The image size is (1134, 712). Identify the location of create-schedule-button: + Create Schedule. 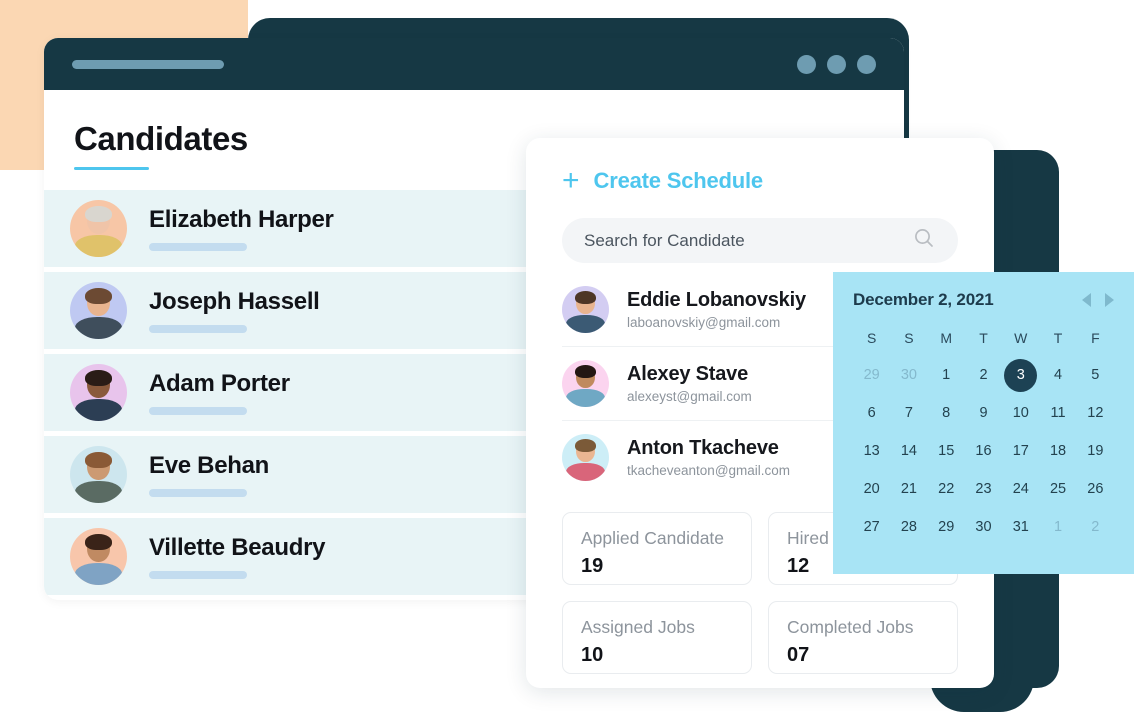
(760, 181).